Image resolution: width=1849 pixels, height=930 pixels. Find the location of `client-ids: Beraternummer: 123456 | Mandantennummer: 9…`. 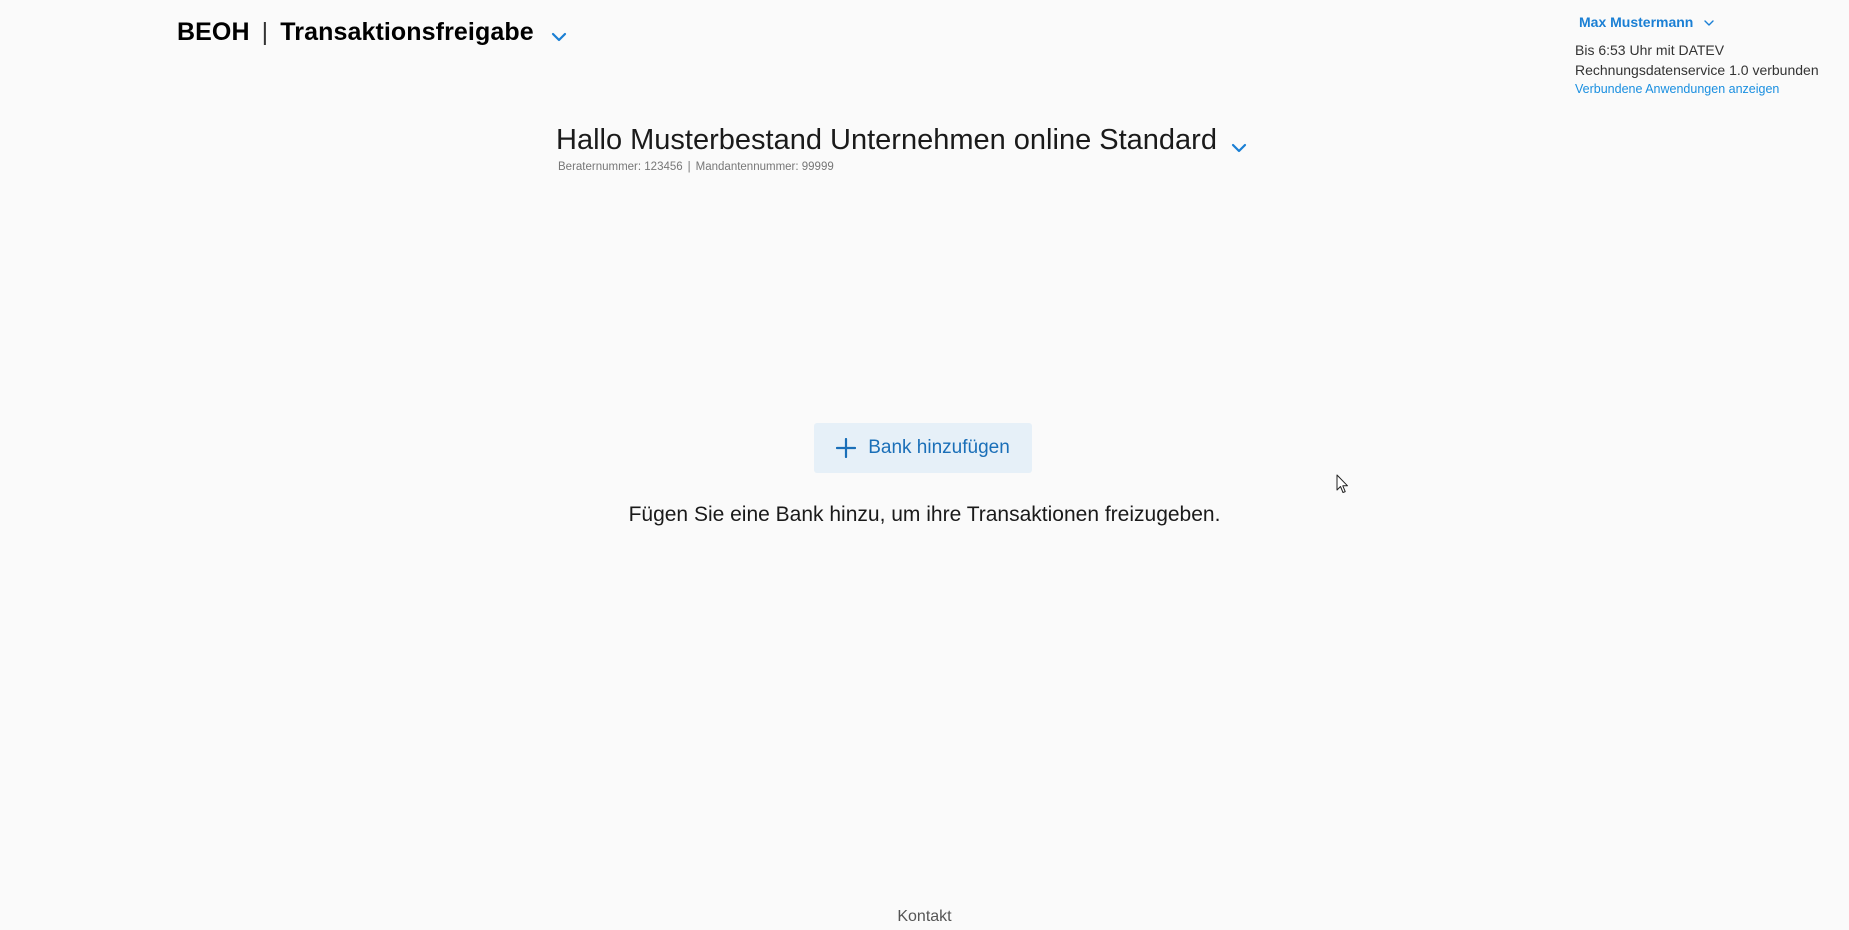

client-ids: Beraternummer: 123456 | Mandantennummer: 9… is located at coordinates (696, 167).